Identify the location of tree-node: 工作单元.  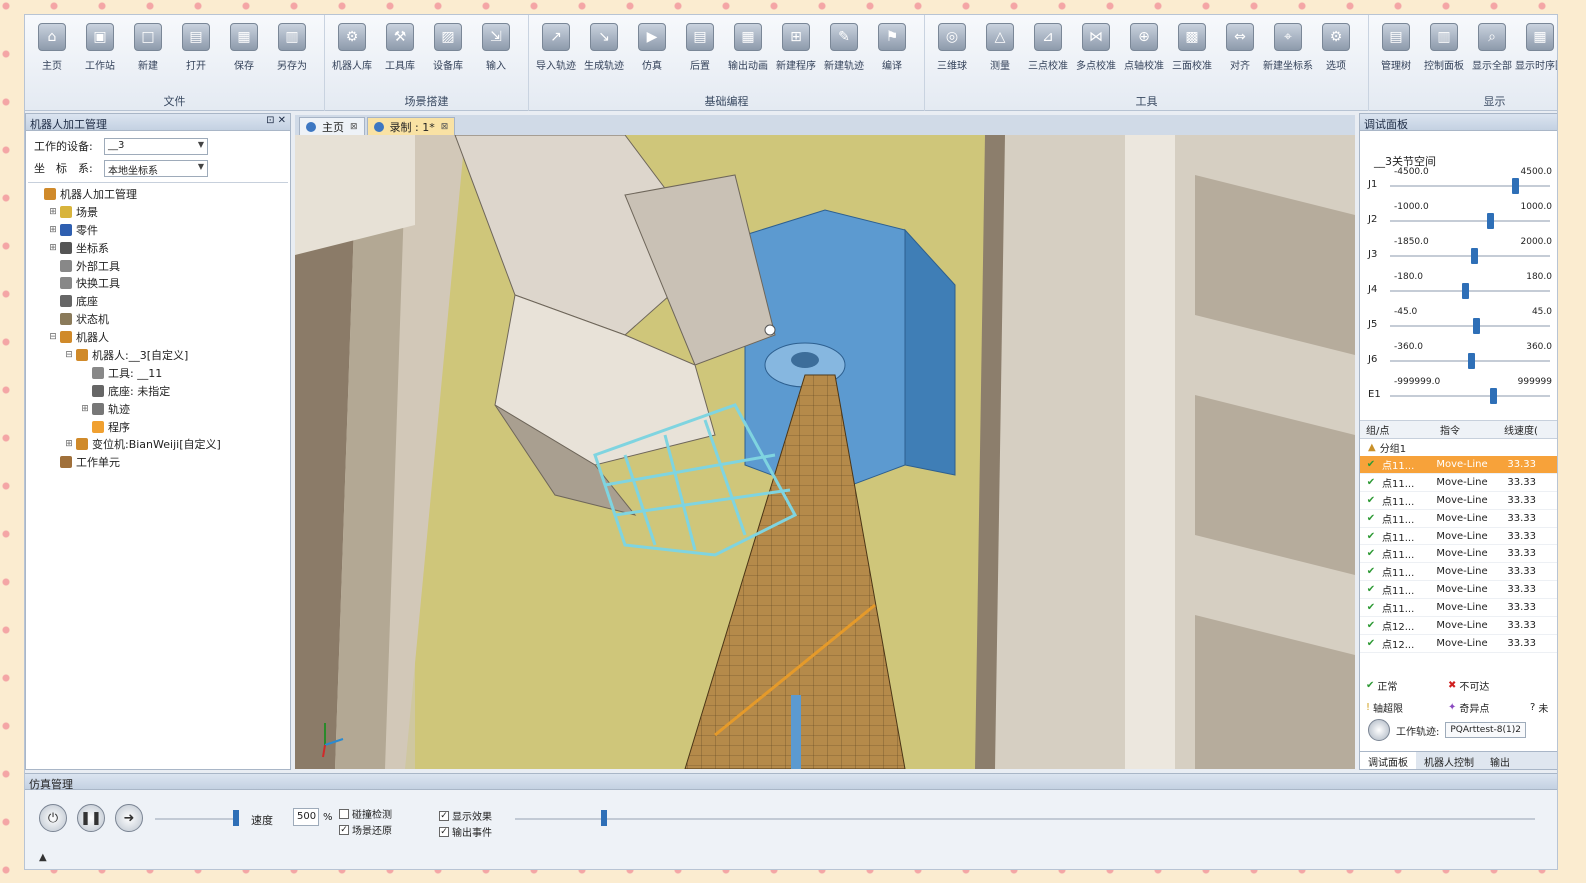
(158, 462).